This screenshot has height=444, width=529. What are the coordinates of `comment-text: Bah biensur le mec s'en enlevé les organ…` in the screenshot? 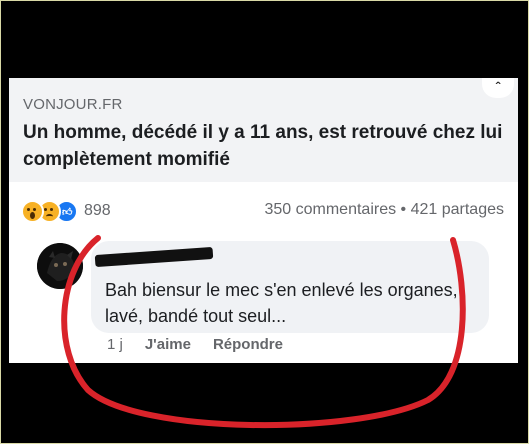 It's located at (281, 303).